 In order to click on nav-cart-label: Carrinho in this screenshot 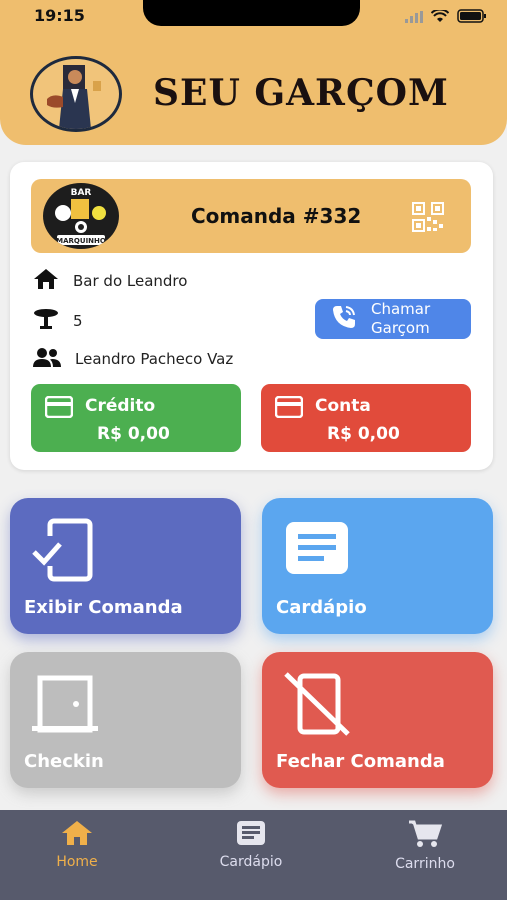, I will do `click(425, 864)`.